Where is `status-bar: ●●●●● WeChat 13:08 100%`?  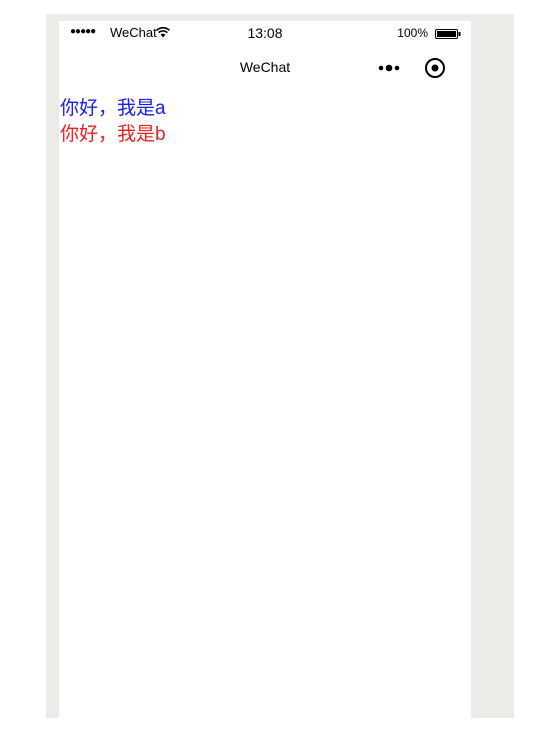 status-bar: ●●●●● WeChat 13:08 100% is located at coordinates (265, 32).